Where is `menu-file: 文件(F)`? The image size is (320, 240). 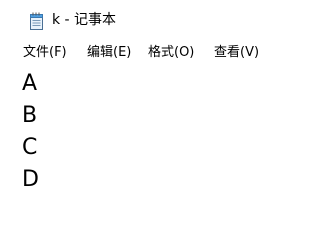
menu-file: 文件(F) is located at coordinates (45, 53).